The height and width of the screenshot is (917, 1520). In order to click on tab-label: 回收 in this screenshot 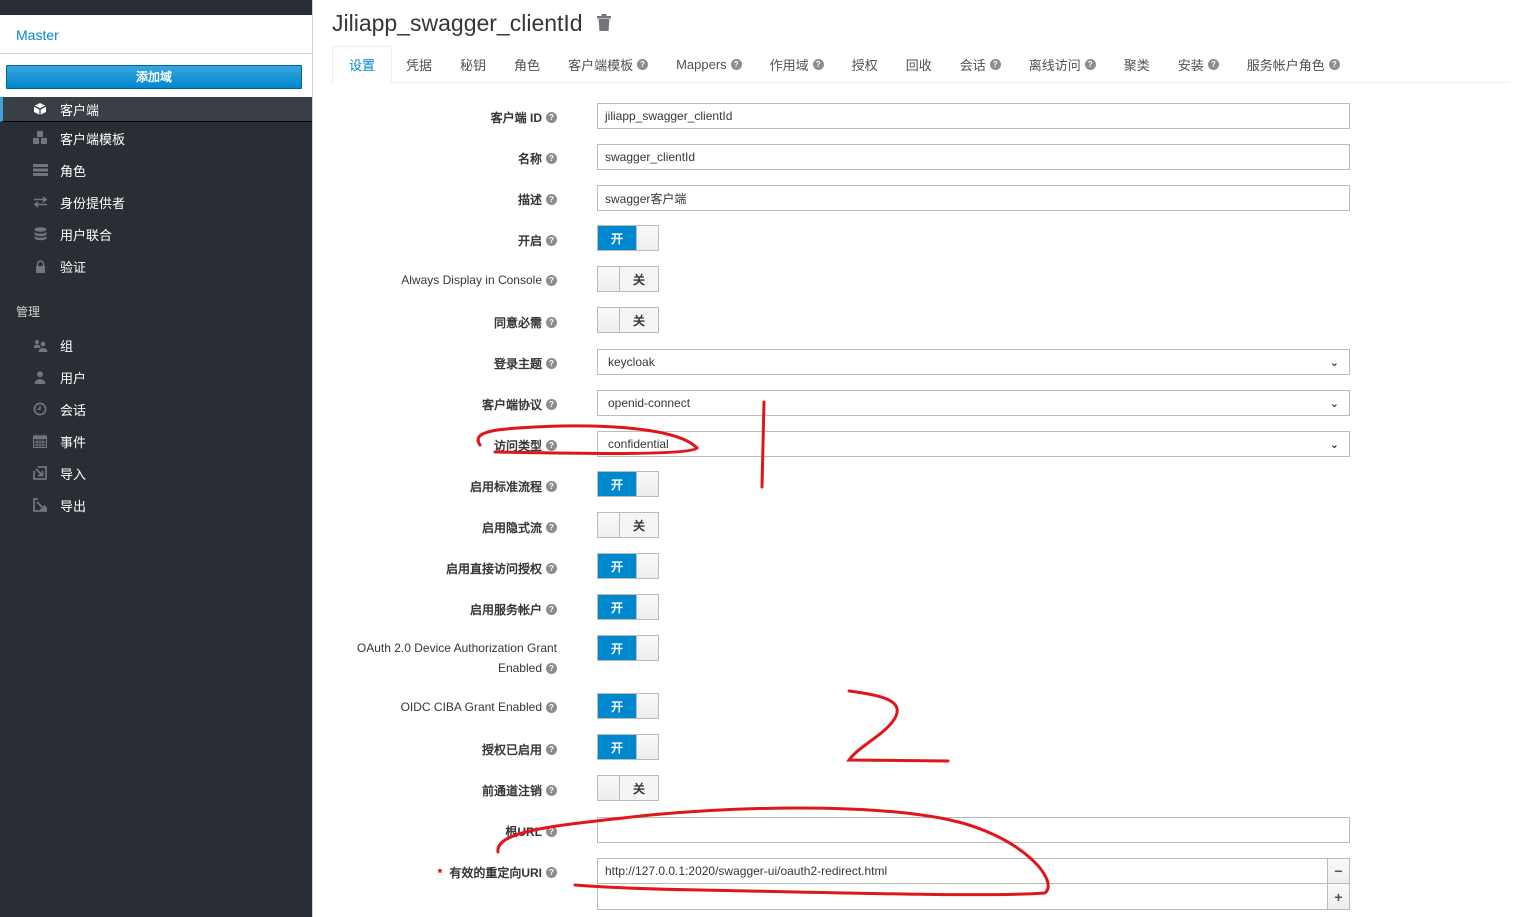, I will do `click(918, 65)`.